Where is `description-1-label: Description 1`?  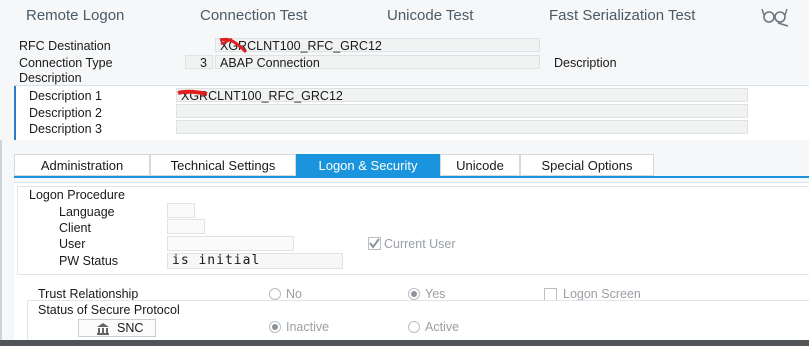
description-1-label: Description 1 is located at coordinates (65, 96).